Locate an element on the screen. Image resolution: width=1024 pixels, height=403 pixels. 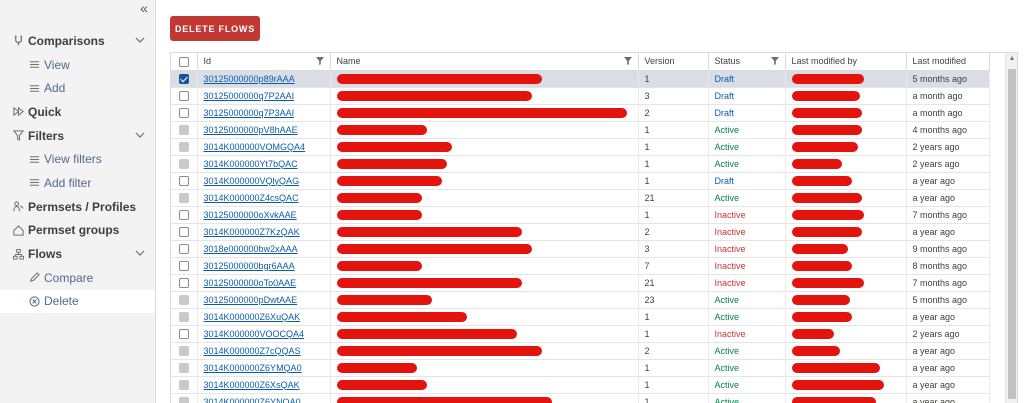
sidebar-item-permset-groups: Permset groups is located at coordinates (77, 231).